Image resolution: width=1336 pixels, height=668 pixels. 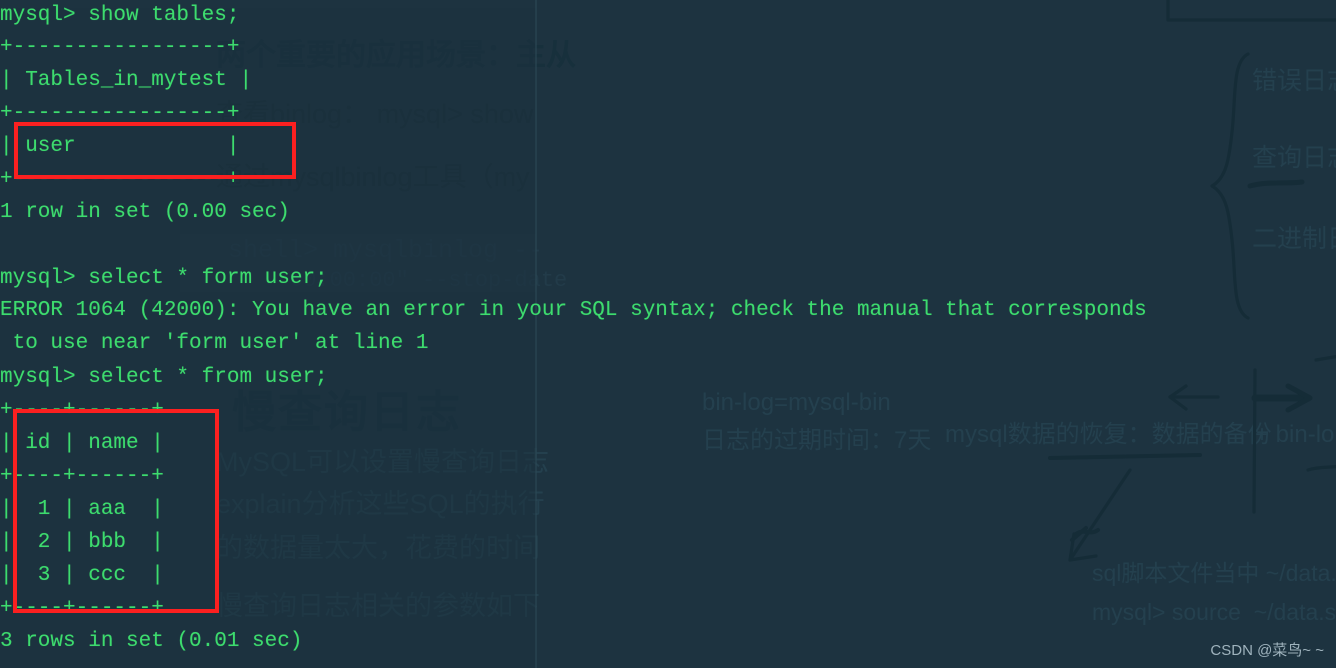 What do you see at coordinates (155, 150) in the screenshot?
I see `annotation-box-user-row` at bounding box center [155, 150].